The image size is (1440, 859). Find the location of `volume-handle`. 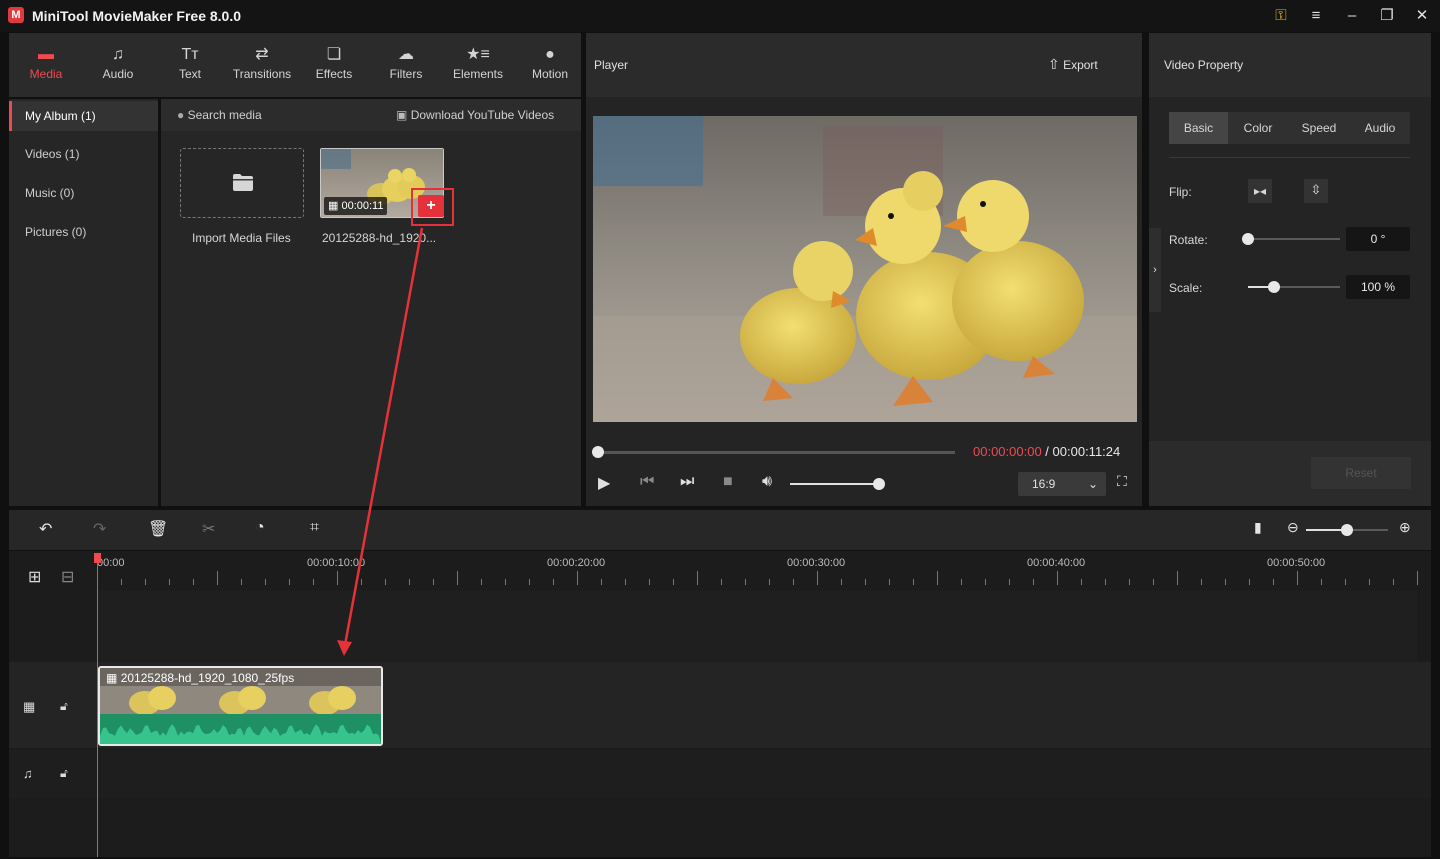

volume-handle is located at coordinates (879, 484).